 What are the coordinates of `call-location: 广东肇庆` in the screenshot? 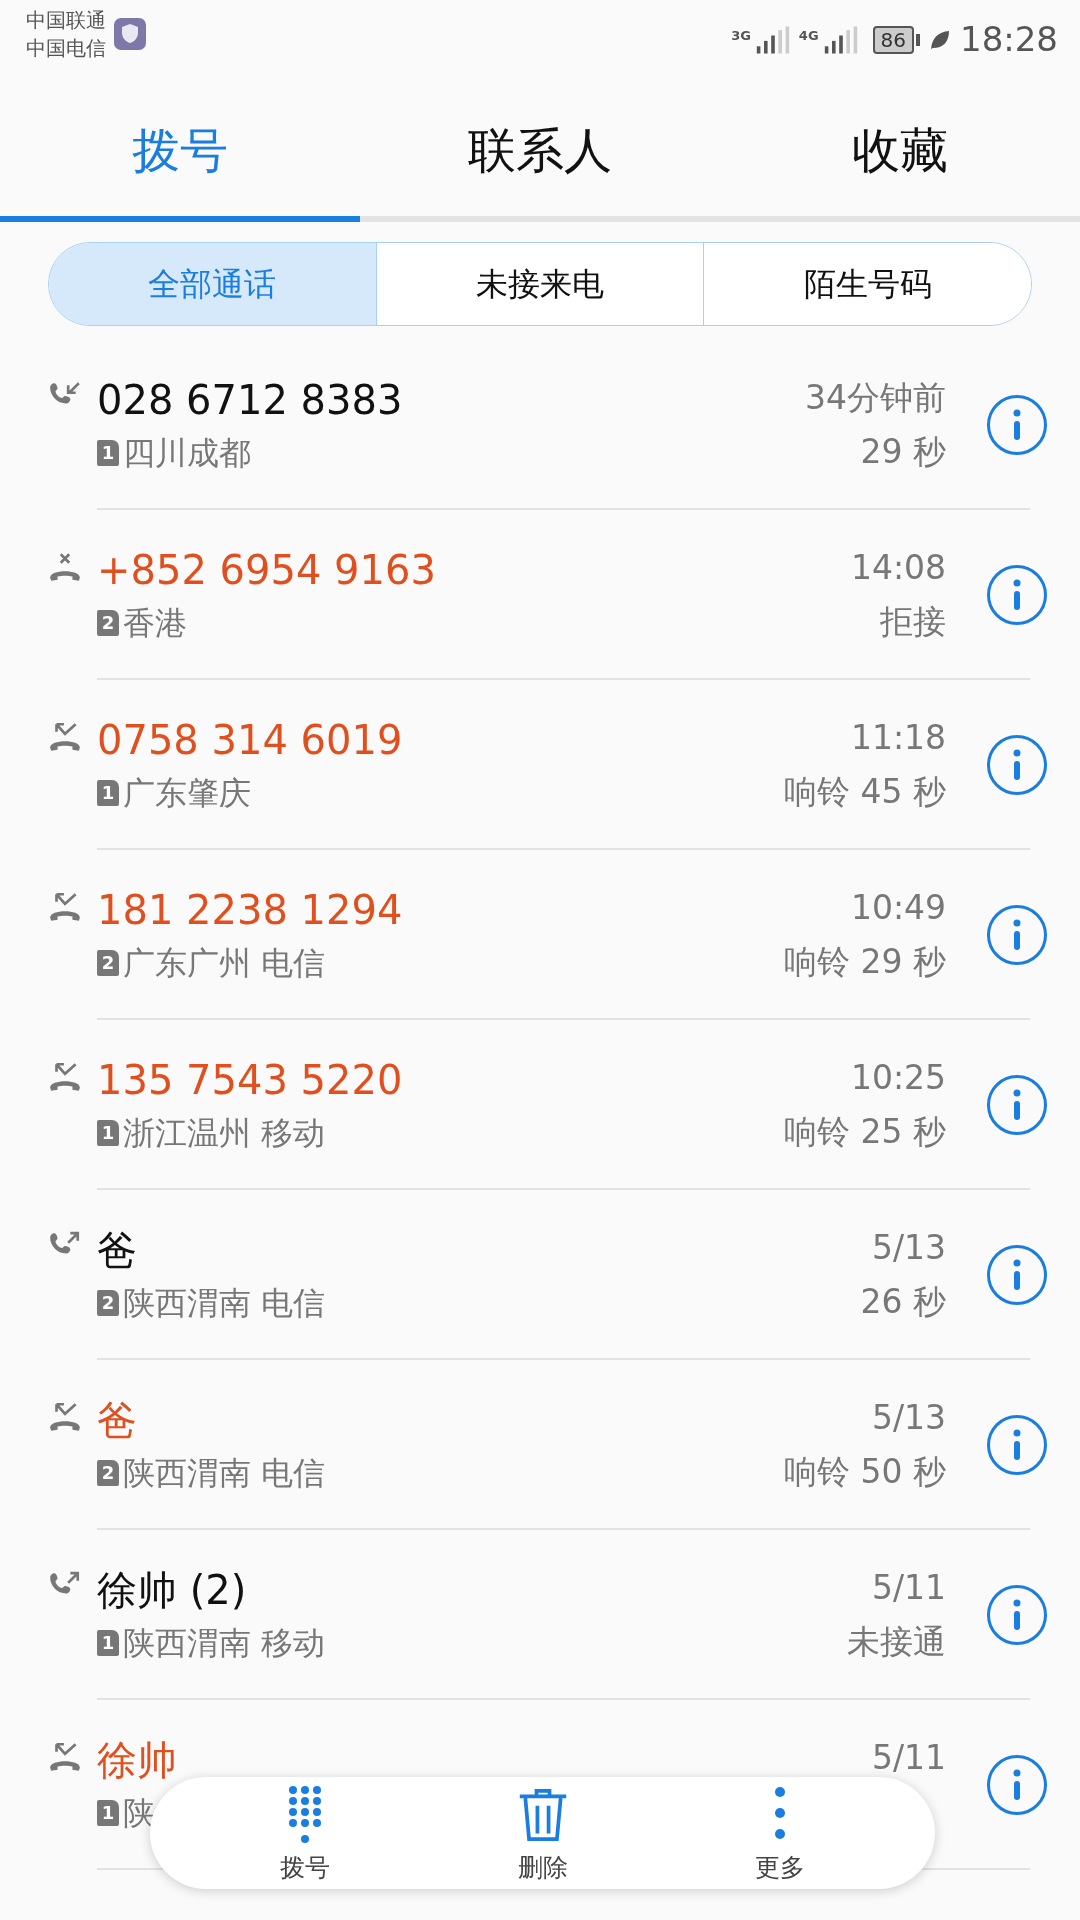 It's located at (187, 793).